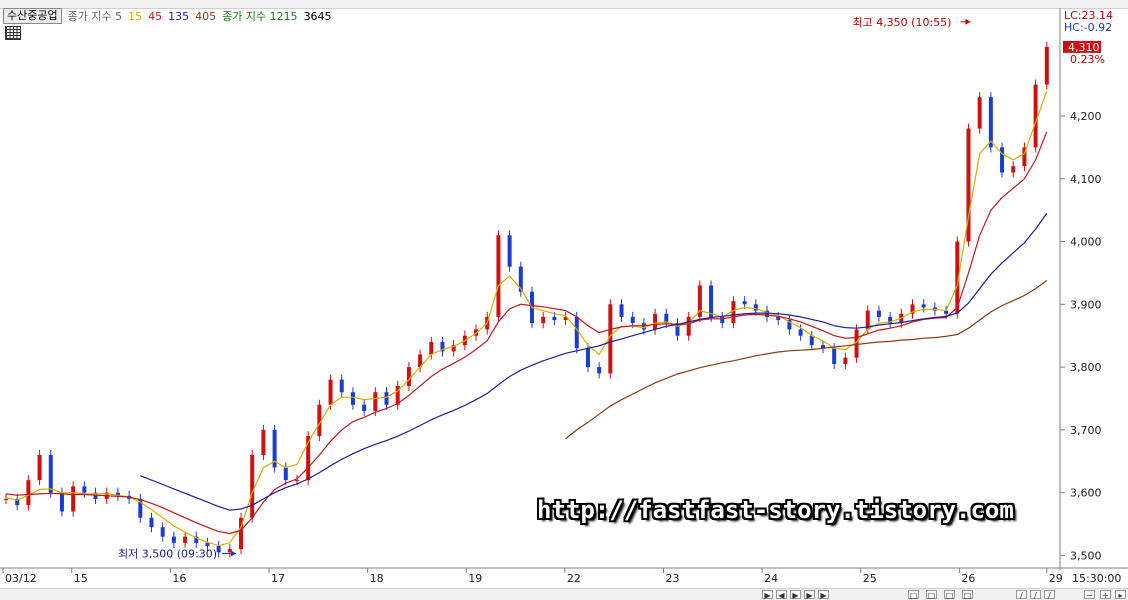 This screenshot has width=1128, height=600. I want to click on low-arrow-head, so click(233, 553).